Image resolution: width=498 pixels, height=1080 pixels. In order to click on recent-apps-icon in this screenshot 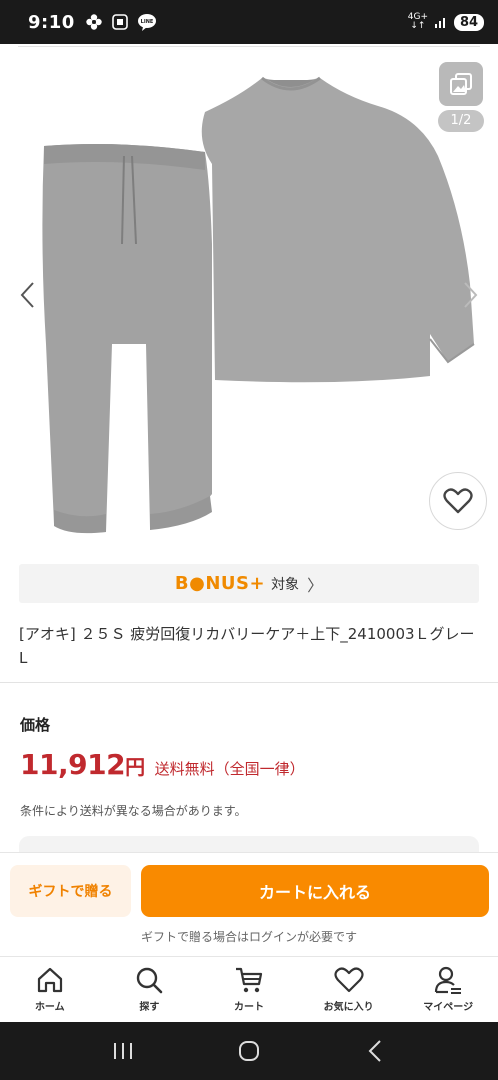, I will do `click(123, 1051)`.